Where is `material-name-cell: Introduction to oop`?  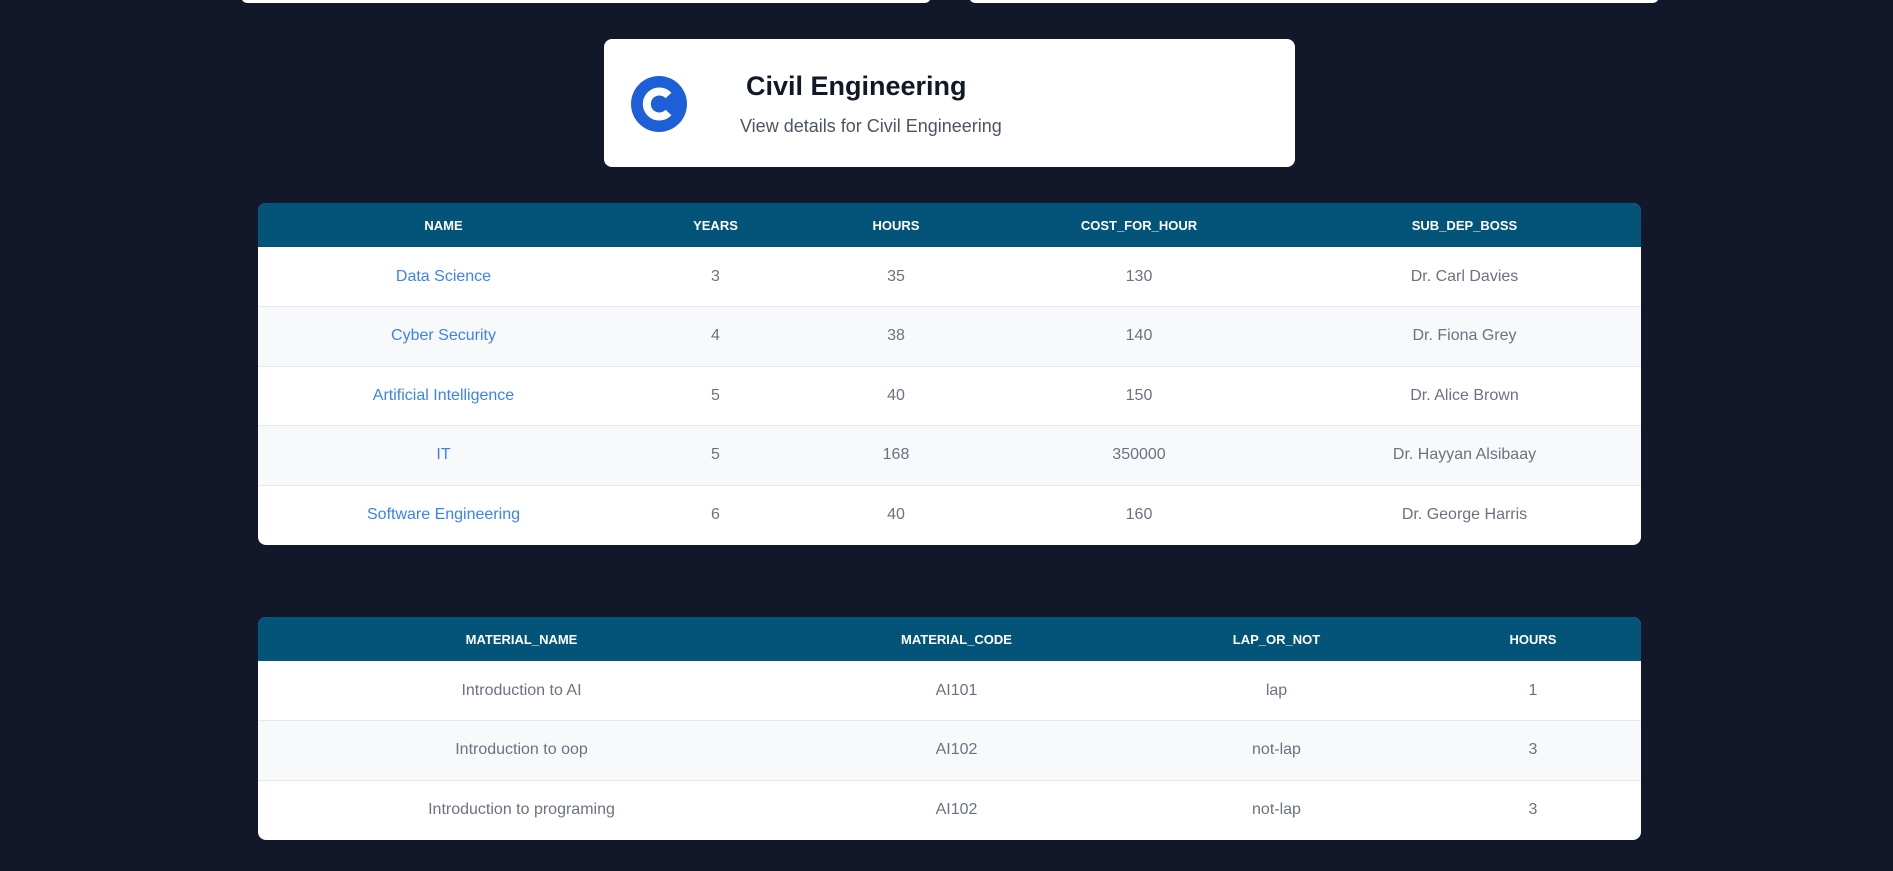 material-name-cell: Introduction to oop is located at coordinates (521, 750).